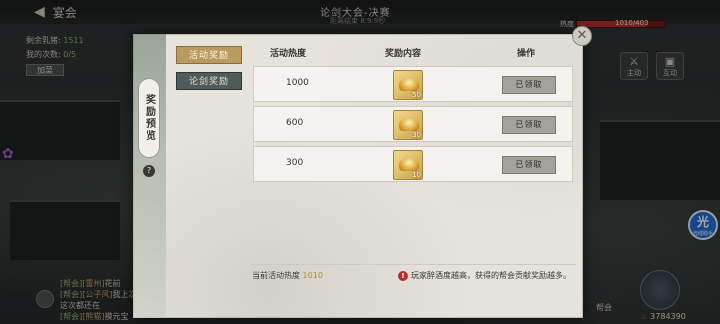 This screenshot has height=324, width=720. Describe the element at coordinates (295, 163) in the screenshot. I see `row-heat: 300` at that location.